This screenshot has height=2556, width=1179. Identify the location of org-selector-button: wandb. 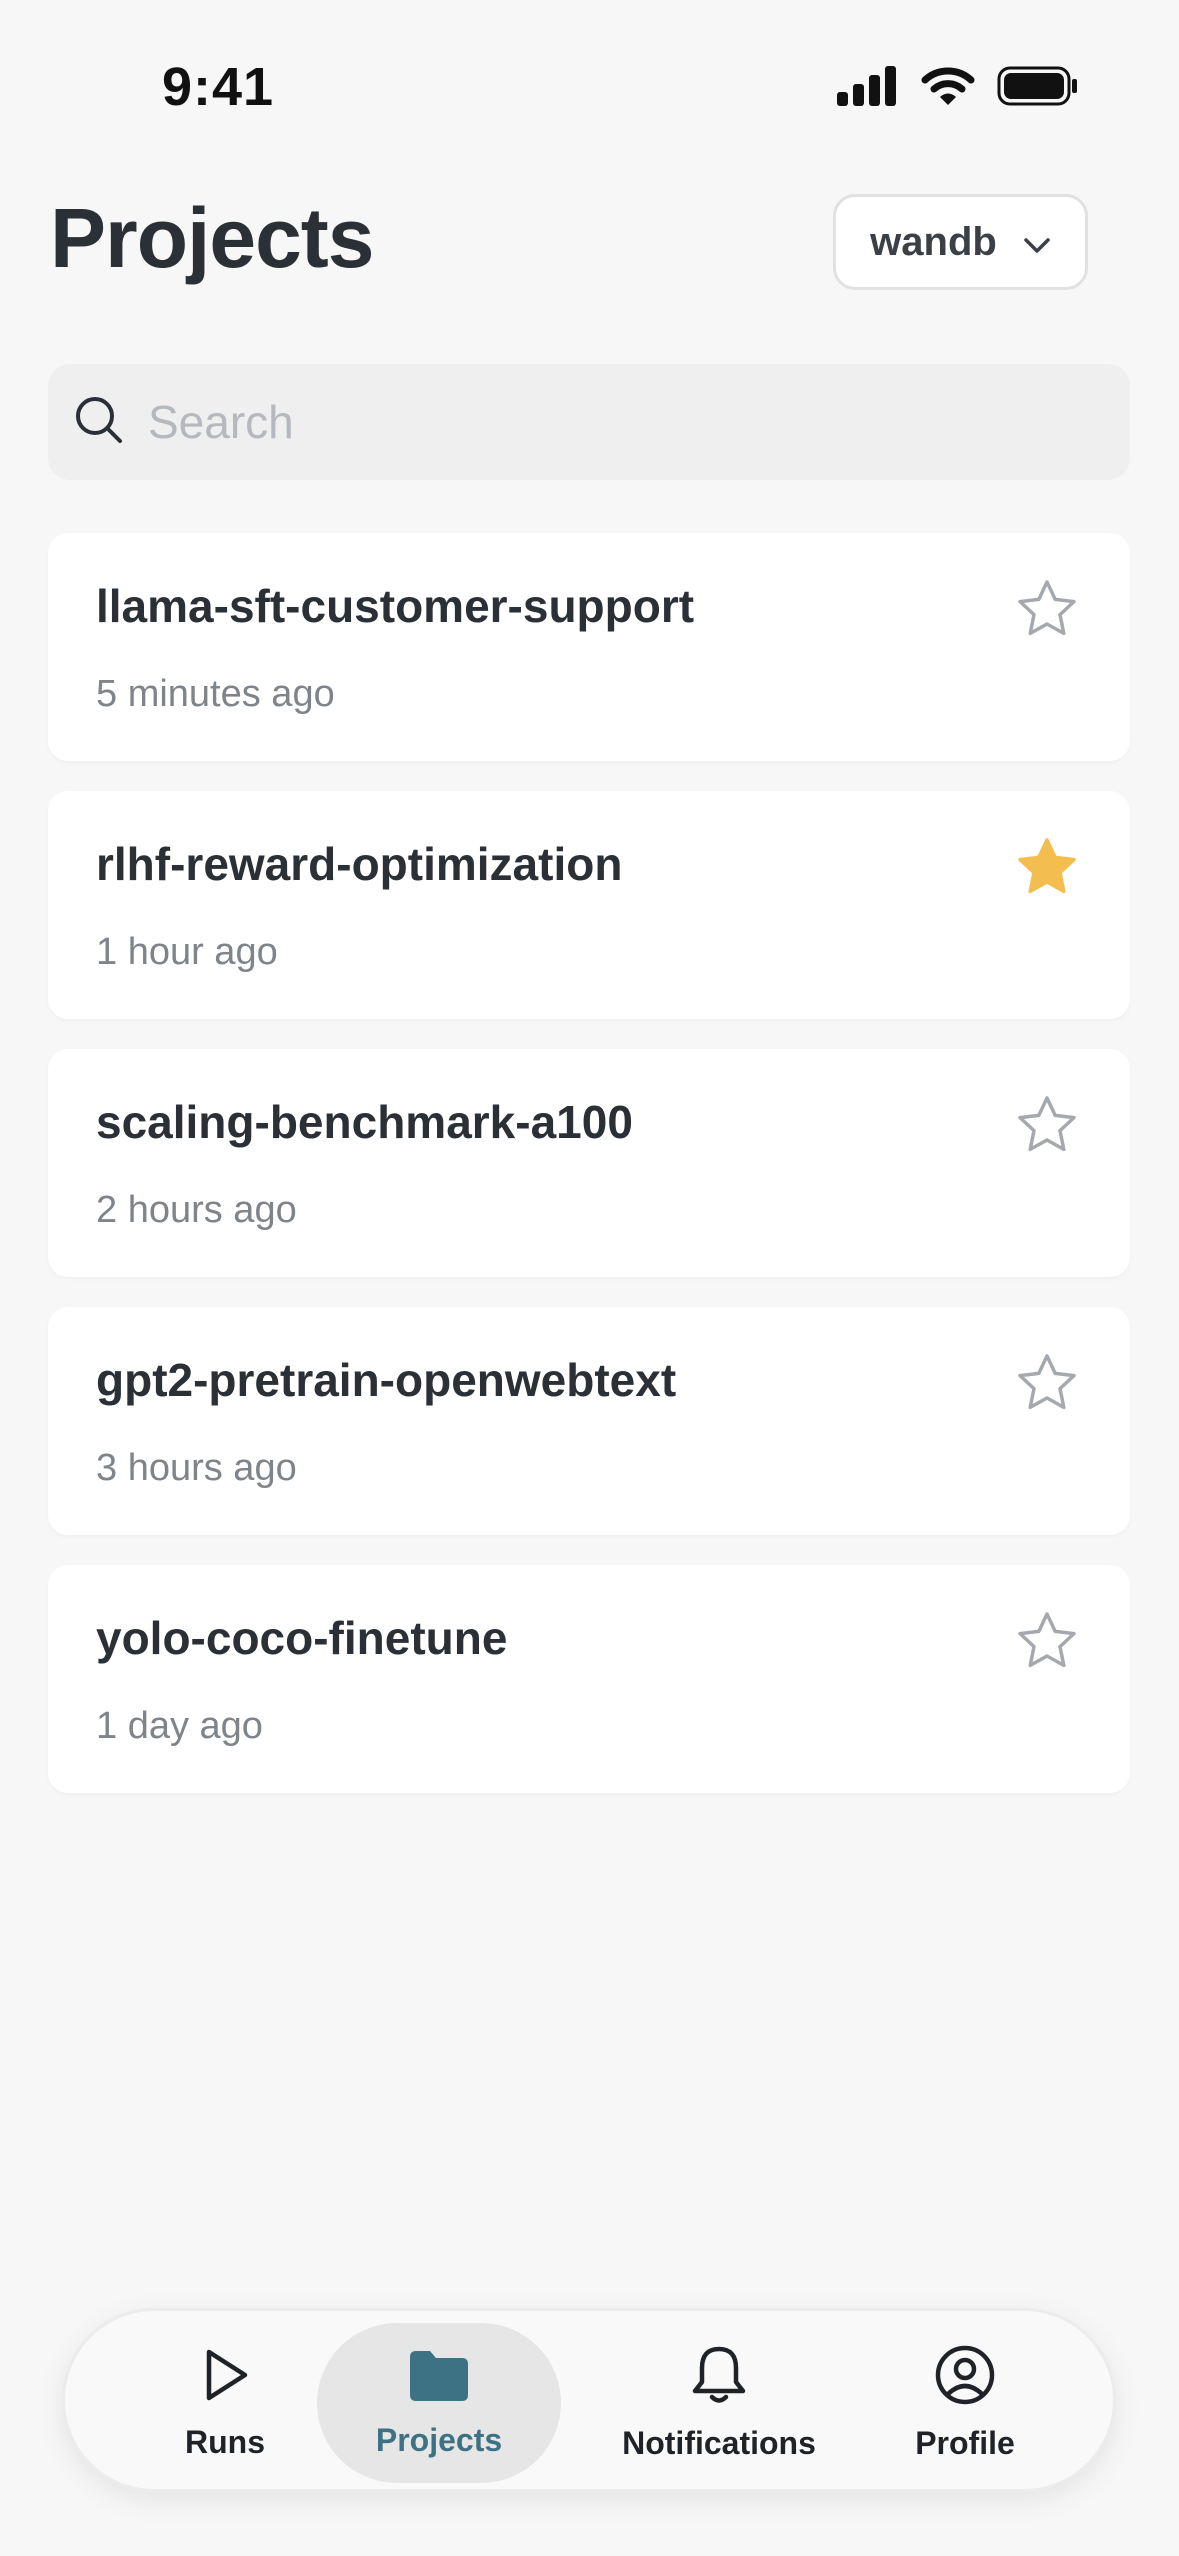
(960, 242).